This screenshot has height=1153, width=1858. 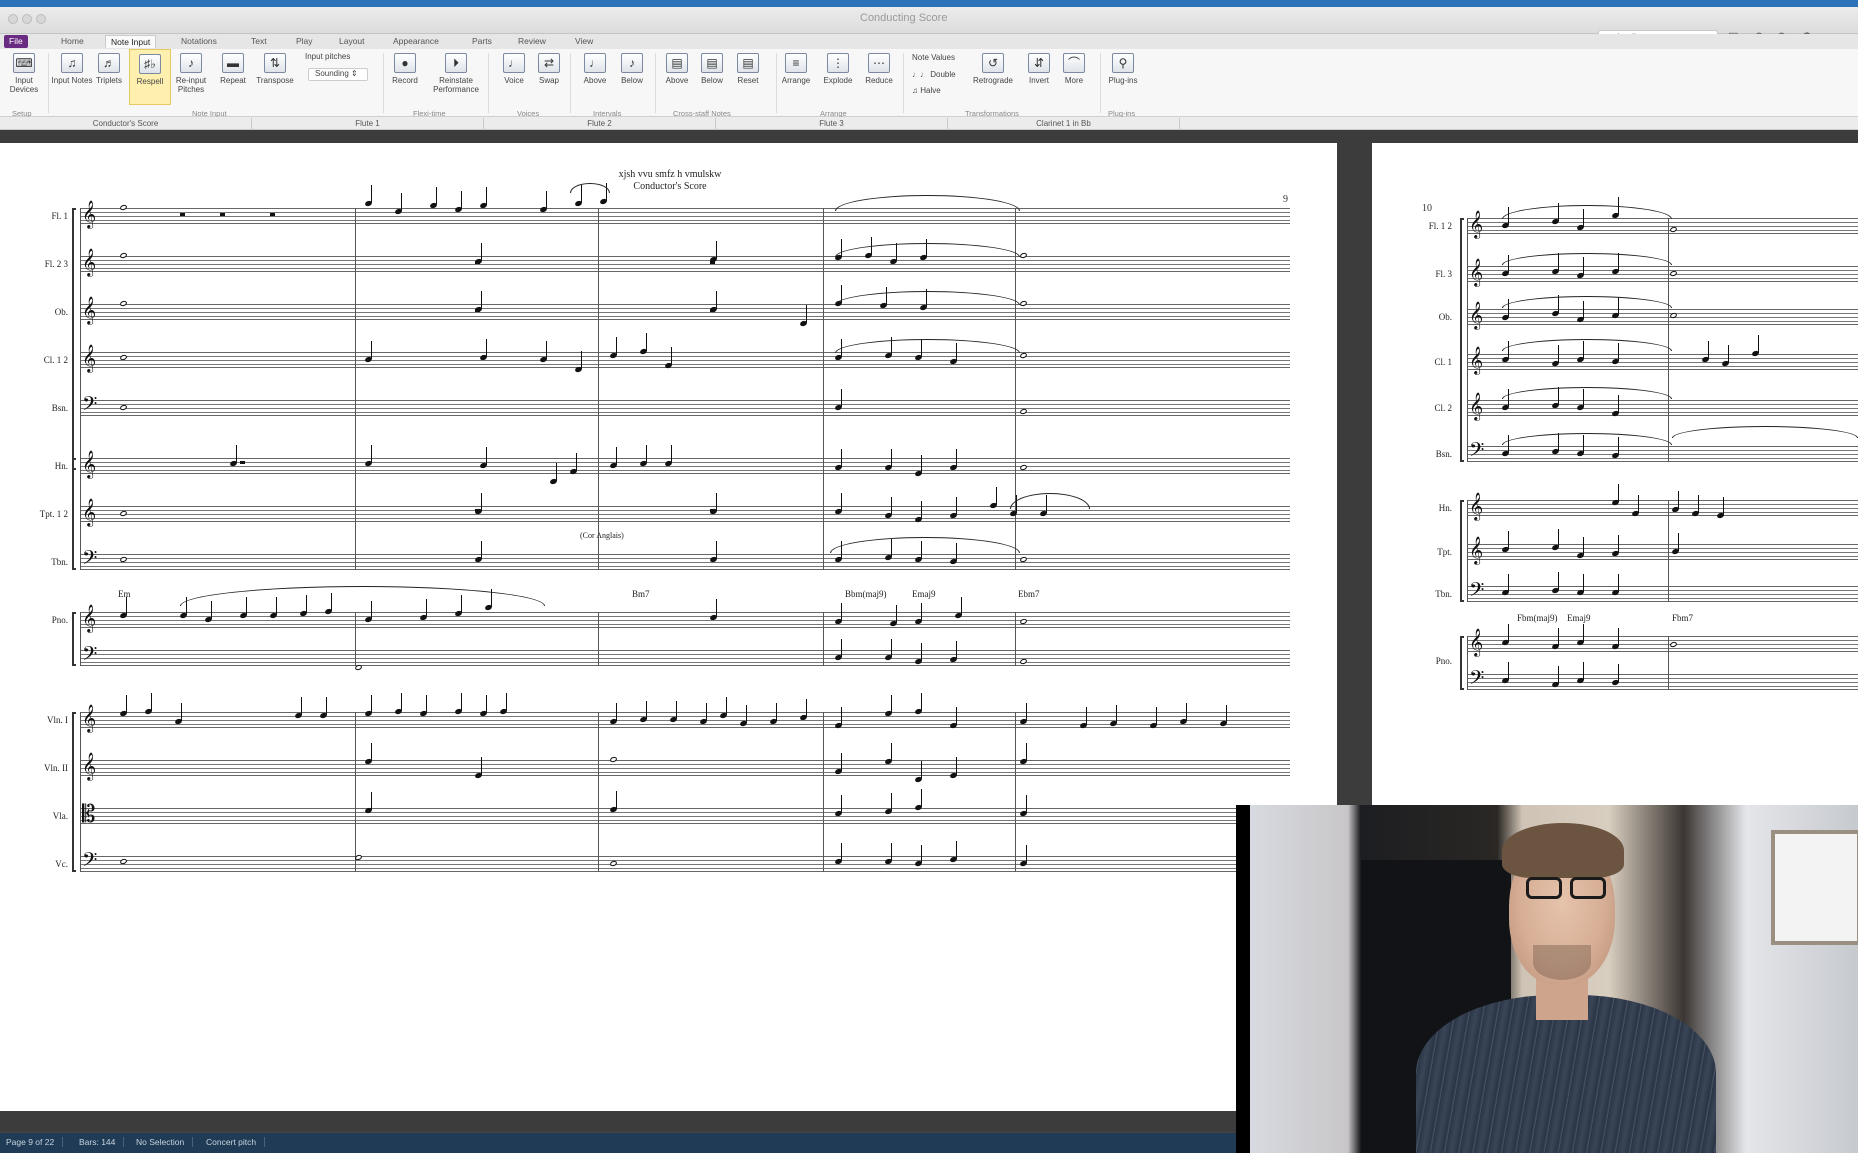 I want to click on transpose-button: ⇅ Transpose, so click(x=275, y=67).